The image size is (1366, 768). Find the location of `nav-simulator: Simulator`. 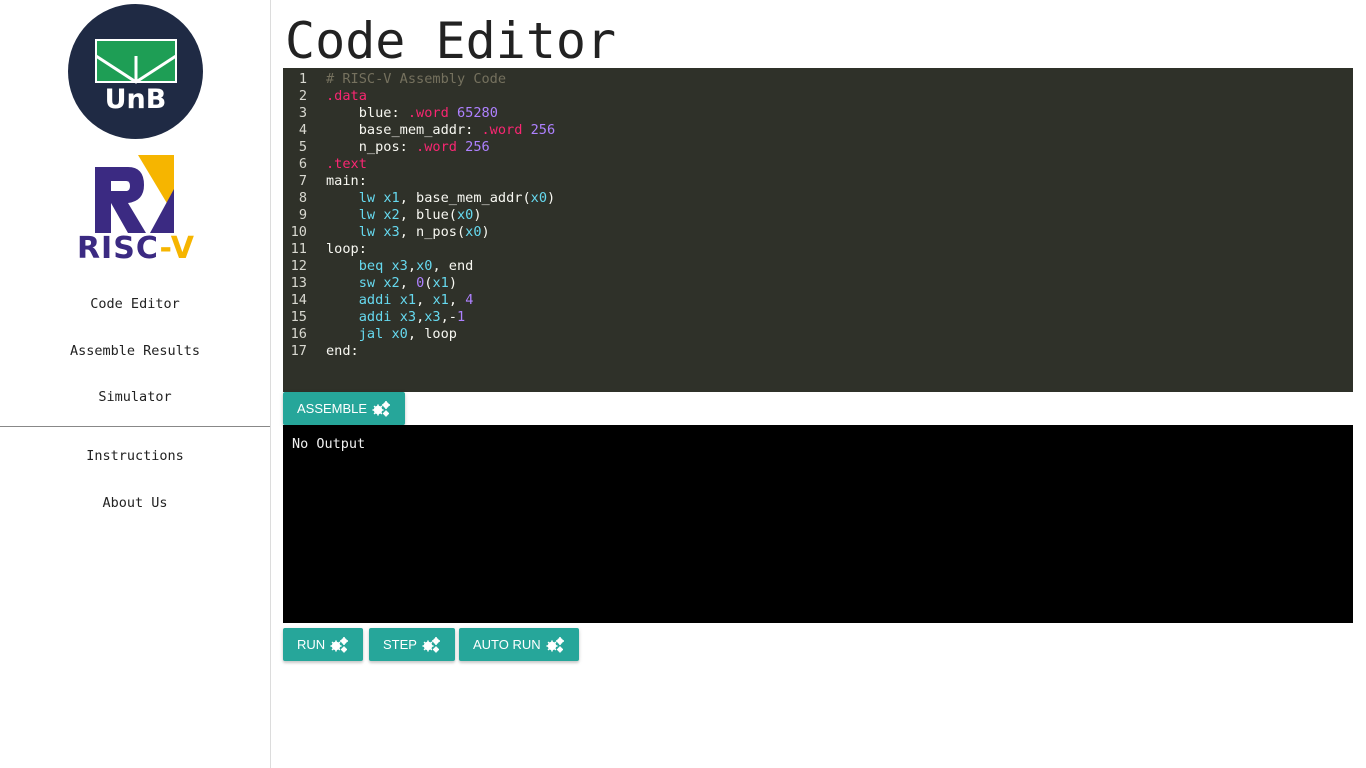

nav-simulator: Simulator is located at coordinates (135, 397).